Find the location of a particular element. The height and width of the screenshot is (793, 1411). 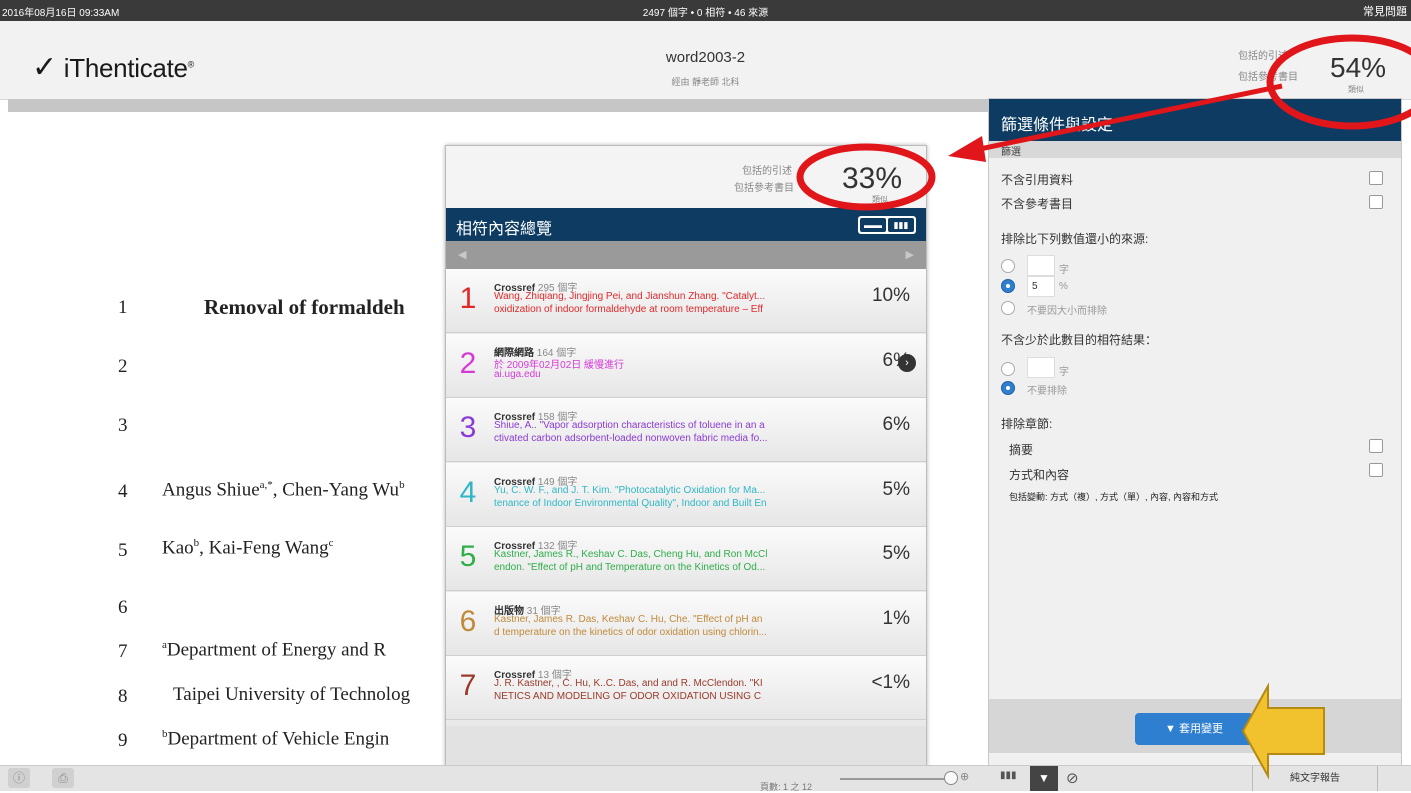

highlight-ellipse-header is located at coordinates (1338, 82).